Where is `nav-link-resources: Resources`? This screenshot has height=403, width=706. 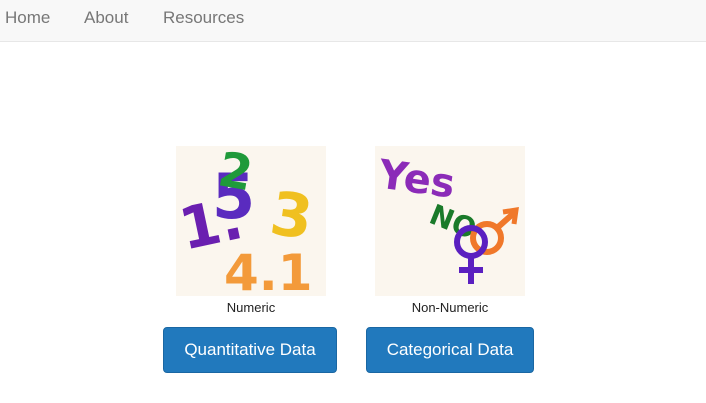 nav-link-resources: Resources is located at coordinates (203, 18).